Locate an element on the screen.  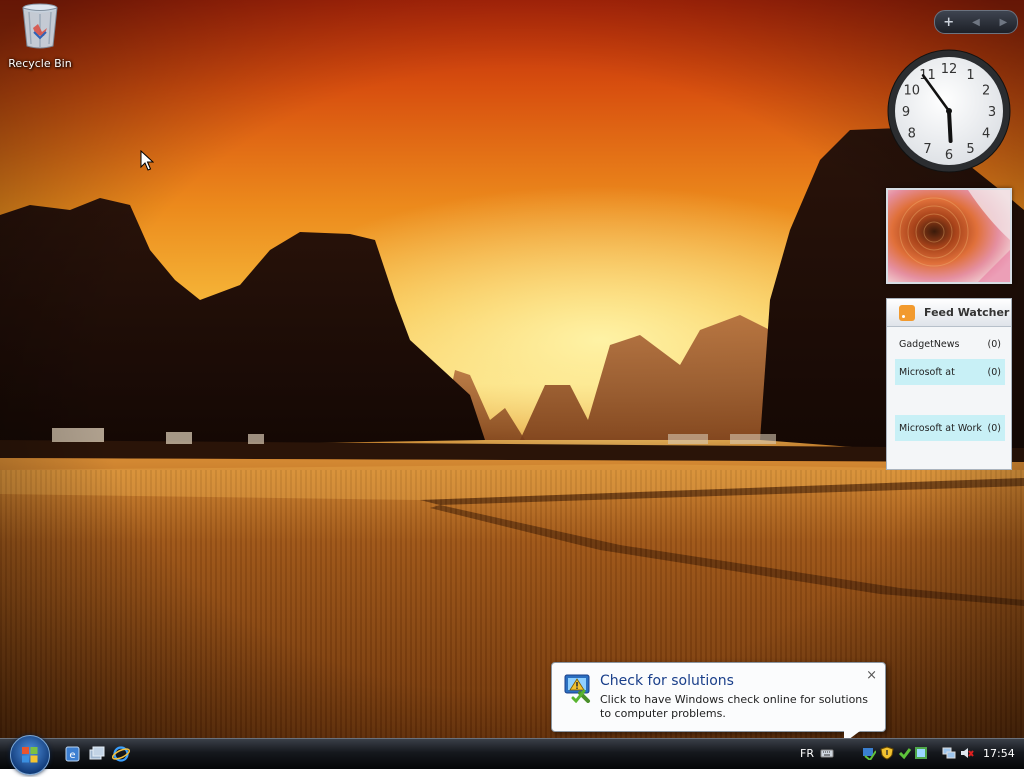
defender-icon is located at coordinates (905, 753).